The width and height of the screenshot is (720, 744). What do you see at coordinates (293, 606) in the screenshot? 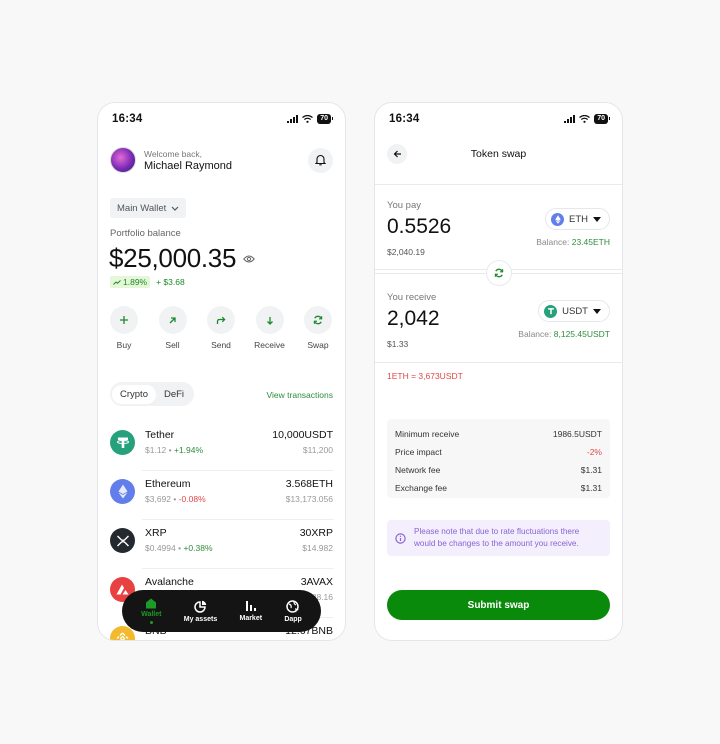
I see `globe-icon` at bounding box center [293, 606].